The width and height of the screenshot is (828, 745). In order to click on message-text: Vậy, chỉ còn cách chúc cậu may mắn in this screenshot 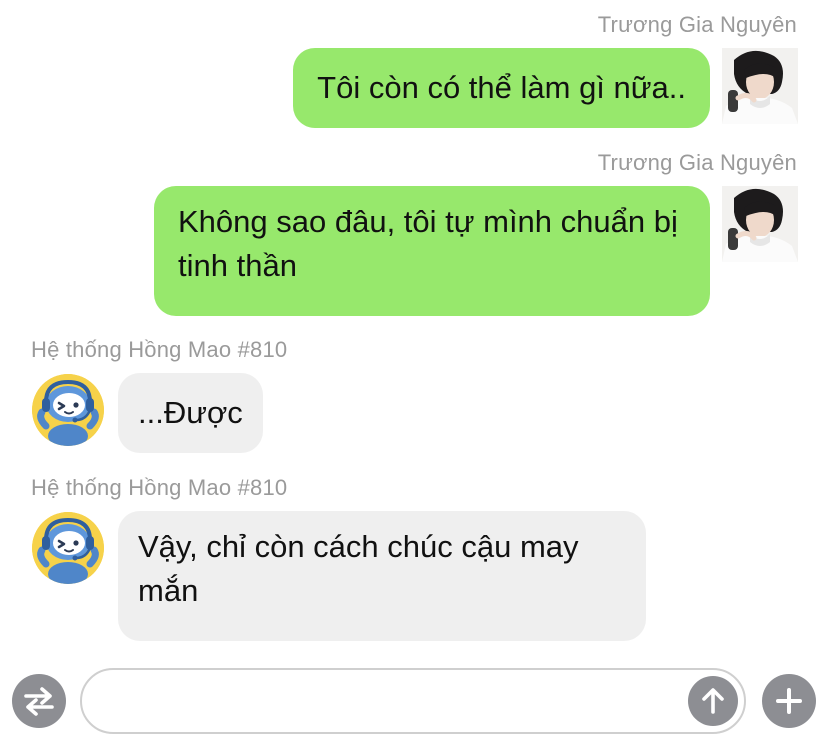, I will do `click(358, 568)`.